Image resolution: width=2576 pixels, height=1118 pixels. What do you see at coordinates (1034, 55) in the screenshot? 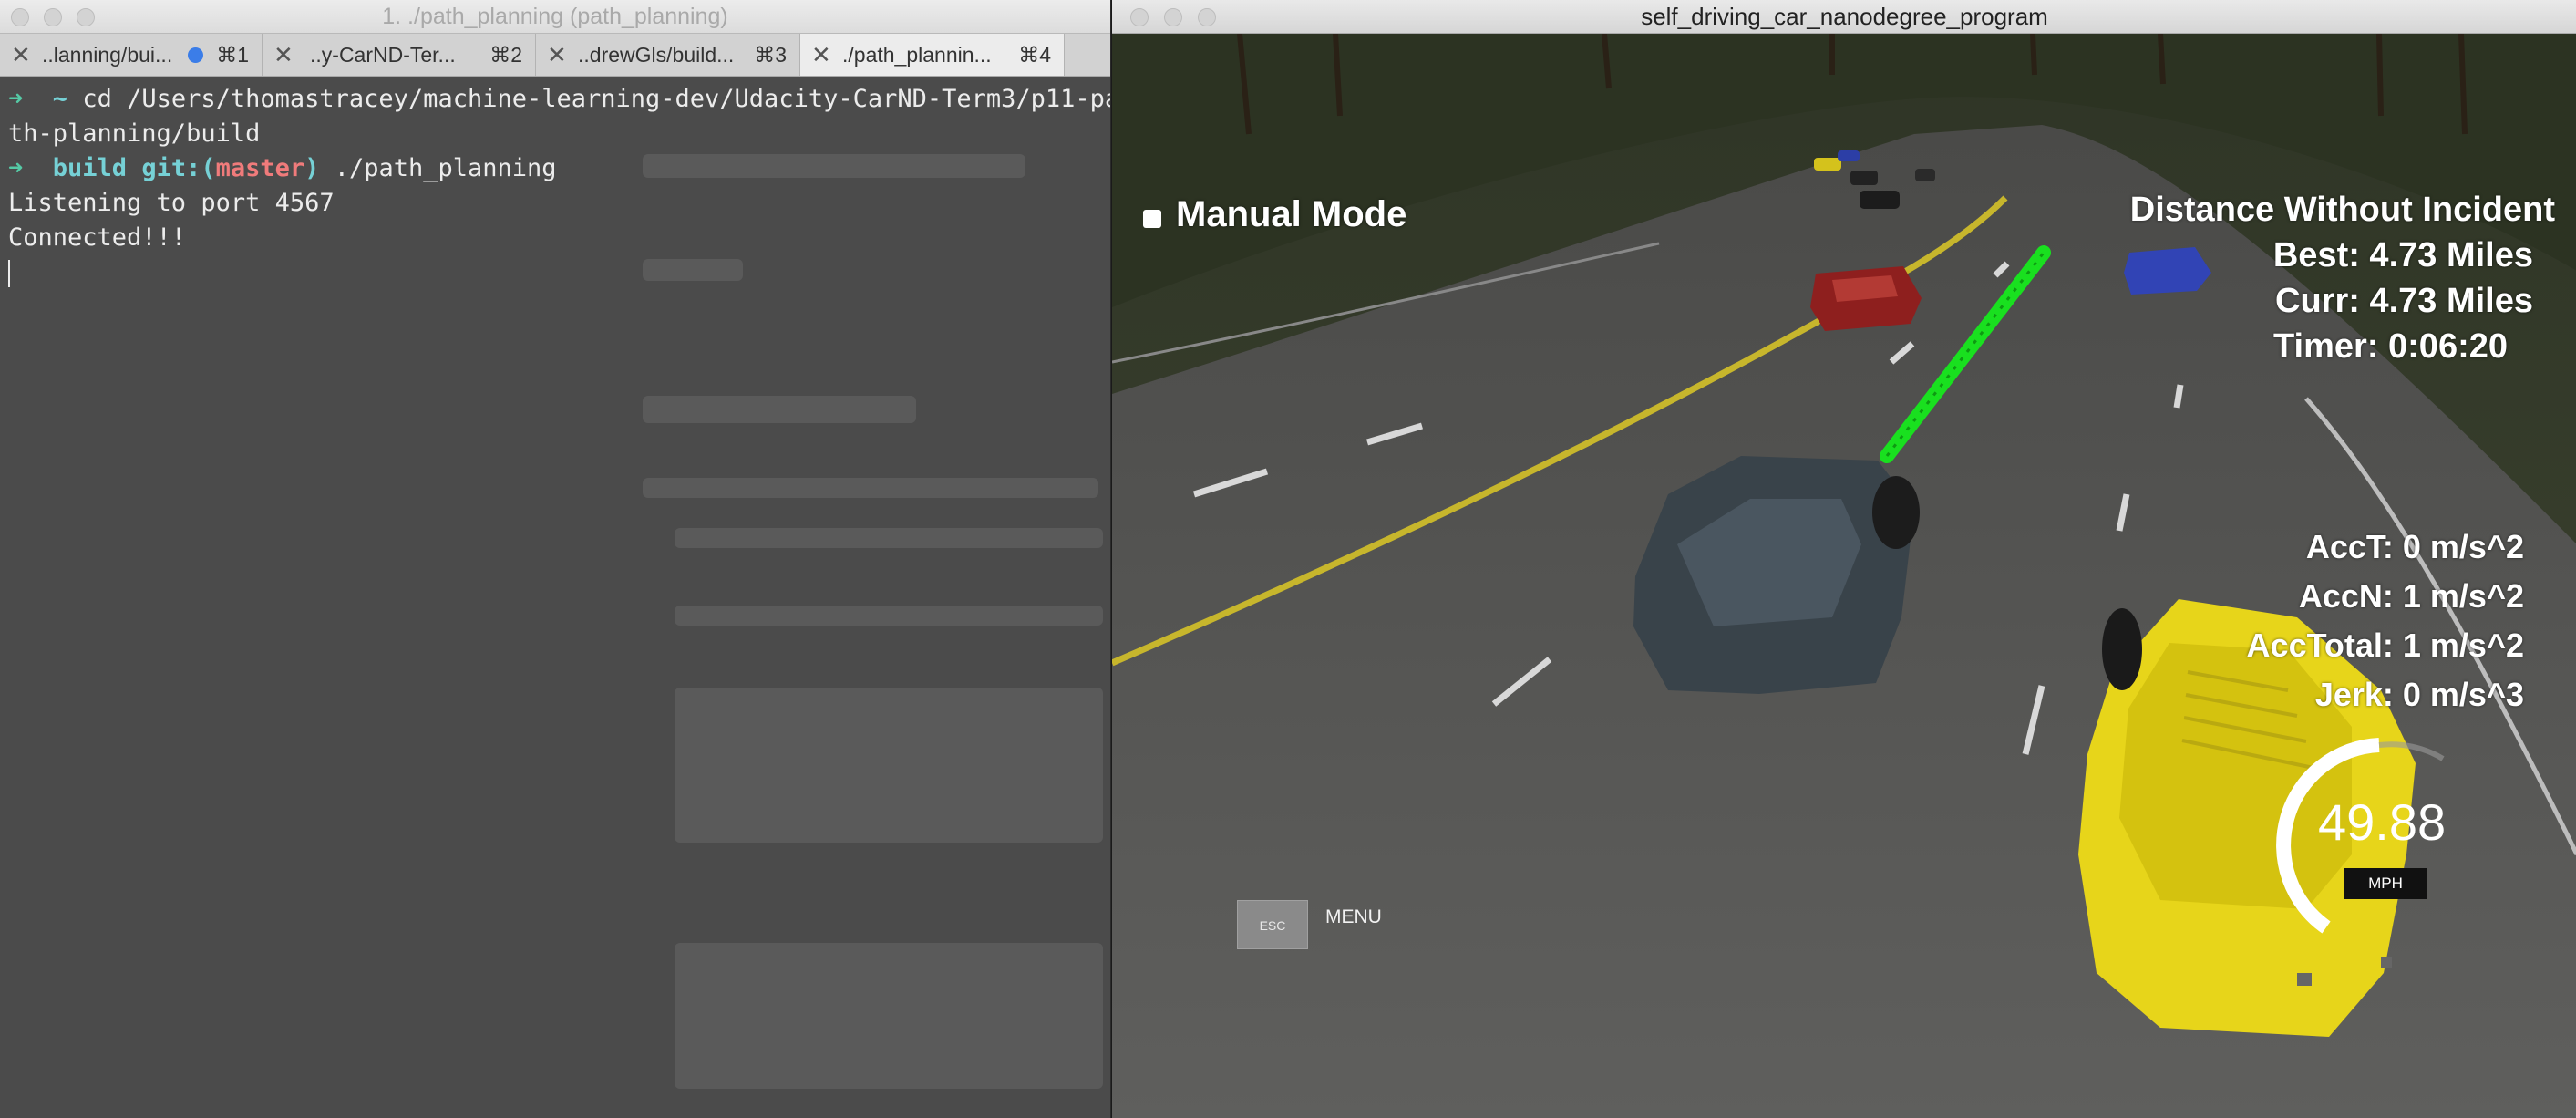
I see `tab-shortcut: ⌘4` at bounding box center [1034, 55].